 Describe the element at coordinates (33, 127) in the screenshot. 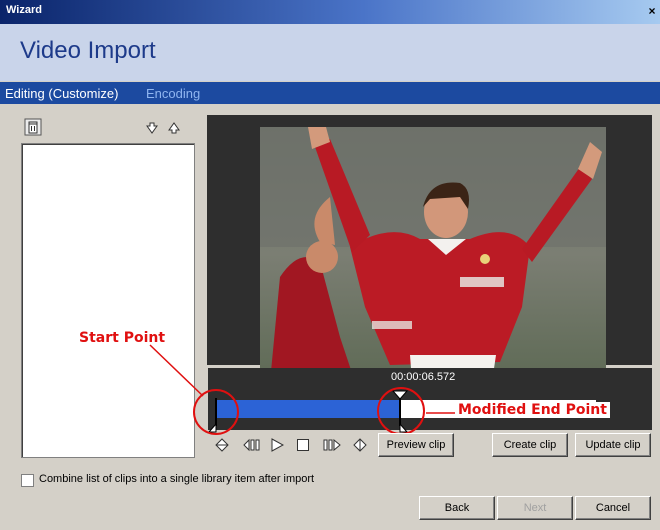

I see `delete-clip-icon` at that location.